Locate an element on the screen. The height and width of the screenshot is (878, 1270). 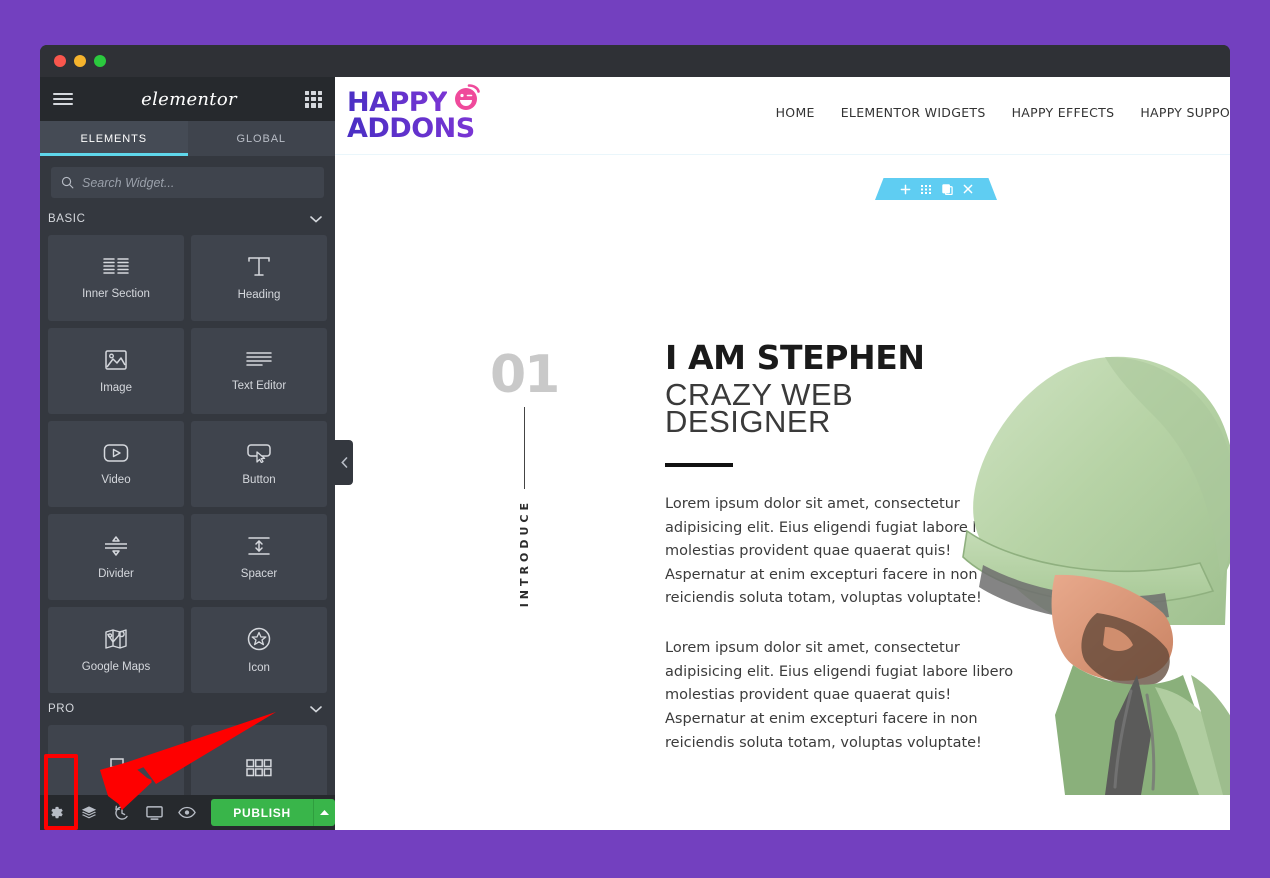
window-close-button is located at coordinates (60, 61).